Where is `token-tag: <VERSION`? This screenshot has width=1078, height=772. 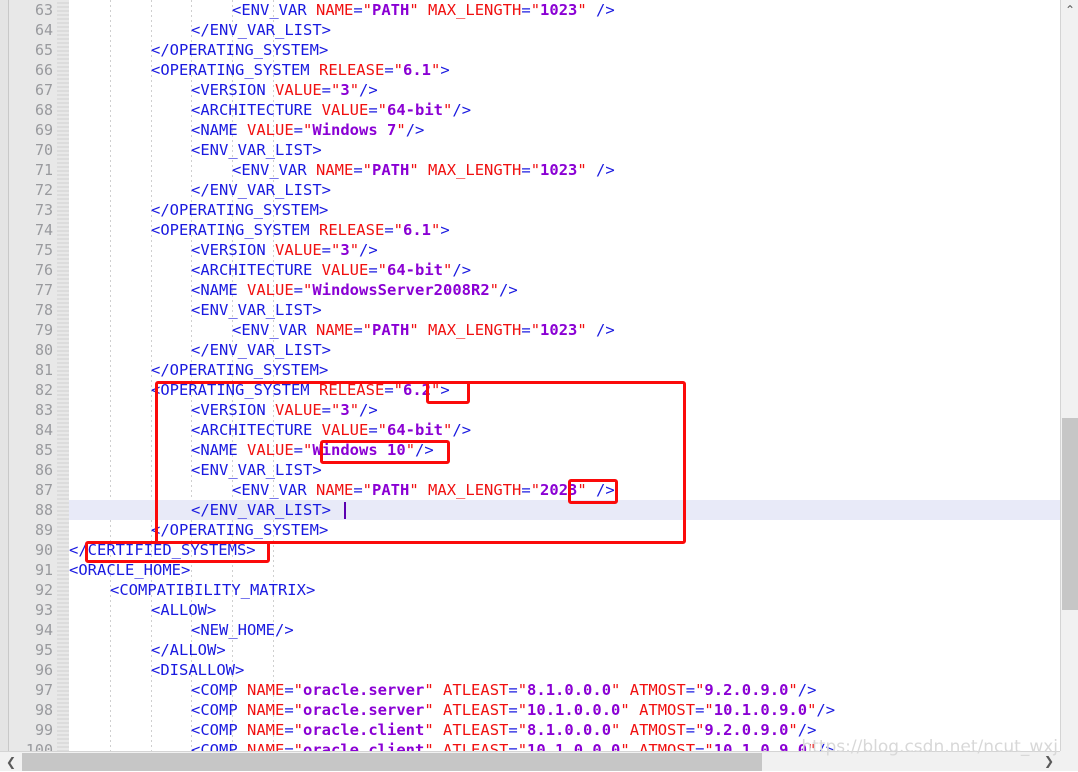
token-tag: <VERSION is located at coordinates (233, 90).